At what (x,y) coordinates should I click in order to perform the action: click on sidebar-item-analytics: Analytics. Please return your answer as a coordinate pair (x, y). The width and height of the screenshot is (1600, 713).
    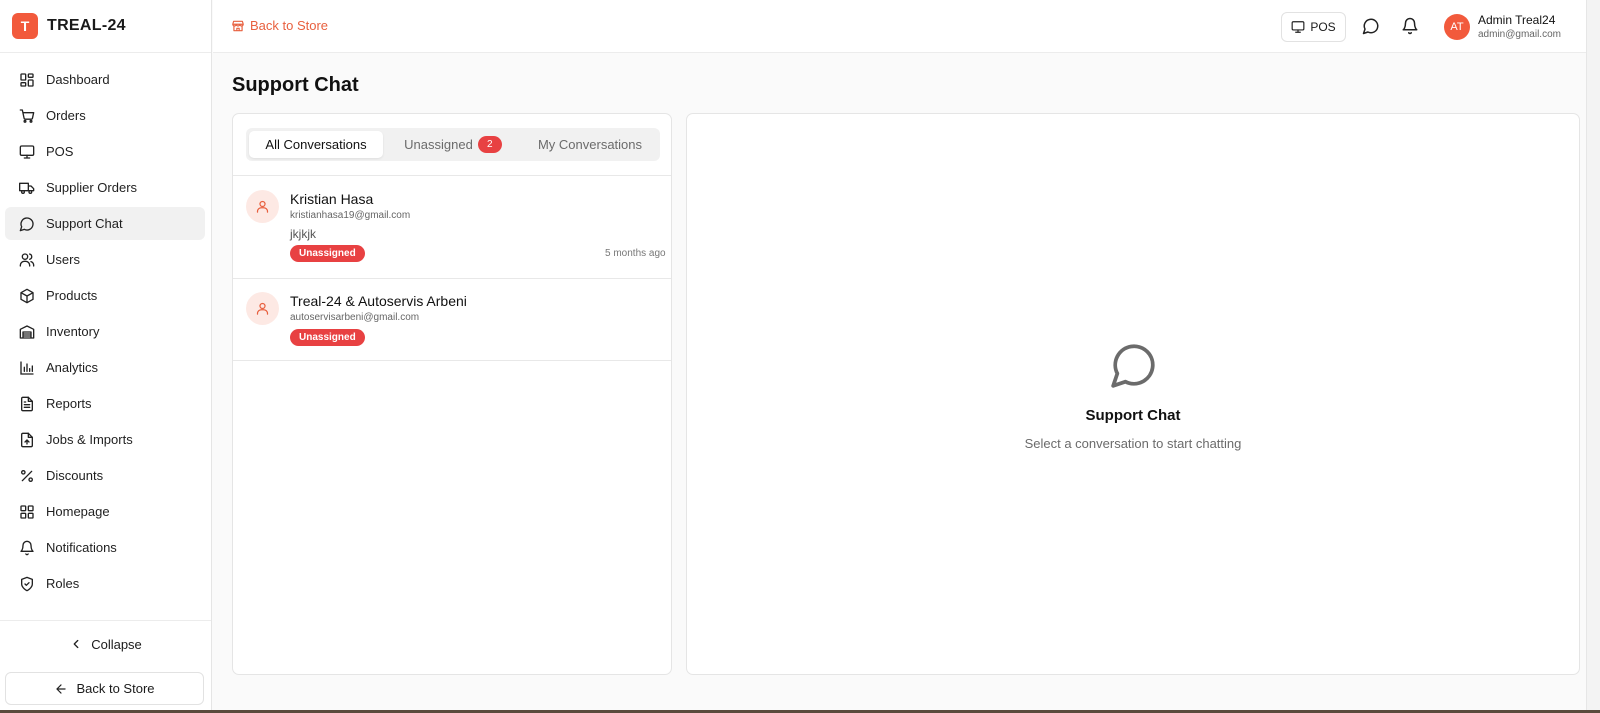
    Looking at the image, I should click on (105, 367).